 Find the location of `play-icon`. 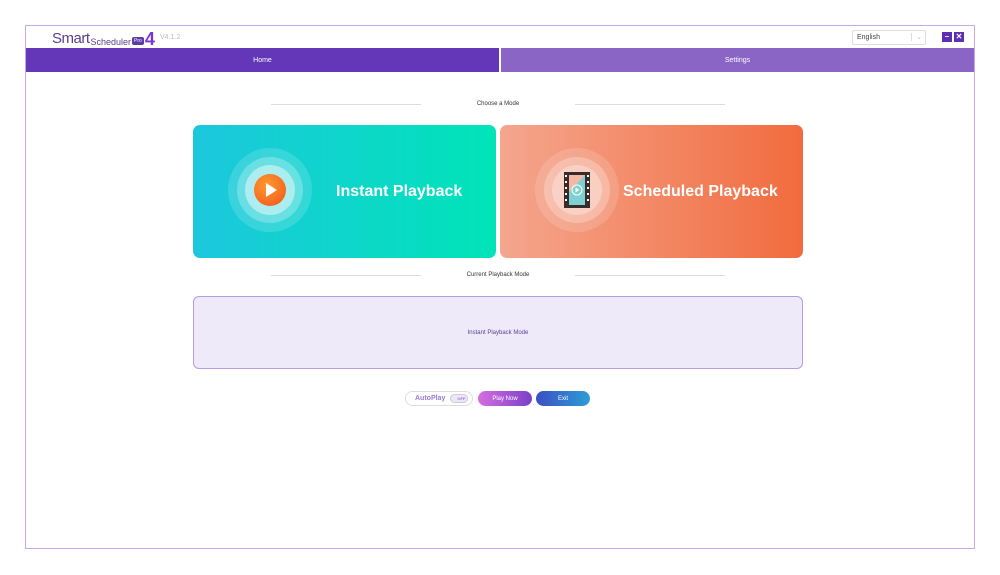

play-icon is located at coordinates (270, 190).